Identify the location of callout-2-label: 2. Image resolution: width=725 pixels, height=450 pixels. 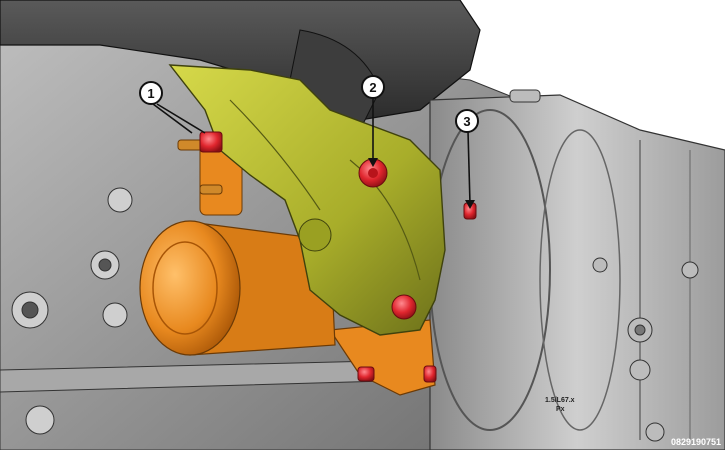
(372, 87).